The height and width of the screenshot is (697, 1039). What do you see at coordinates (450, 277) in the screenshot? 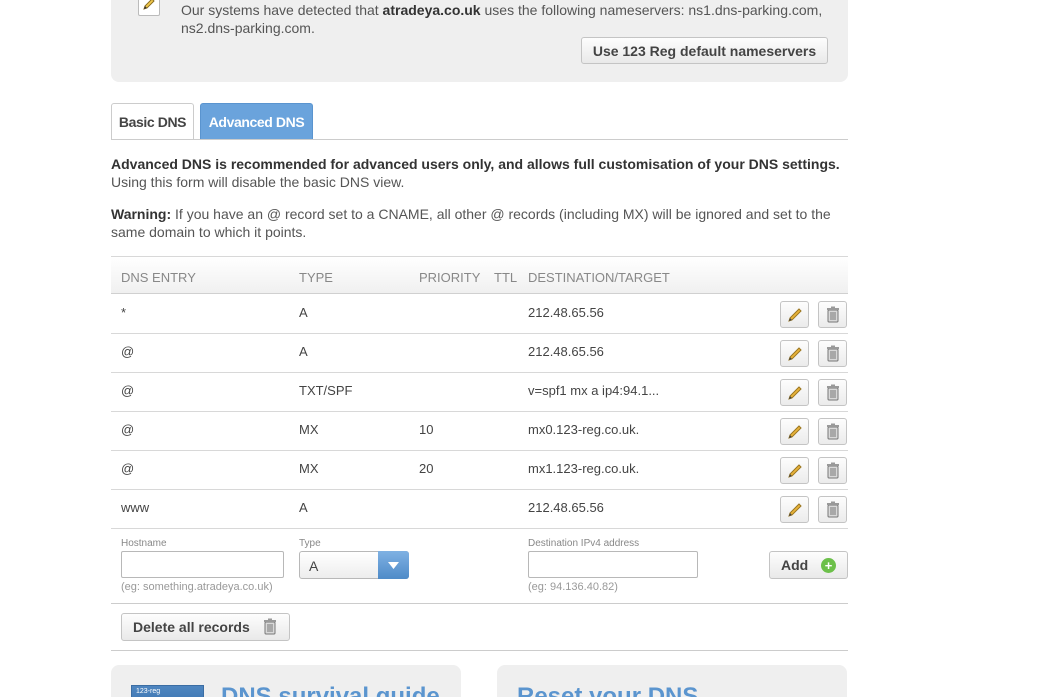
I see `header-priority: PRIORITY` at bounding box center [450, 277].